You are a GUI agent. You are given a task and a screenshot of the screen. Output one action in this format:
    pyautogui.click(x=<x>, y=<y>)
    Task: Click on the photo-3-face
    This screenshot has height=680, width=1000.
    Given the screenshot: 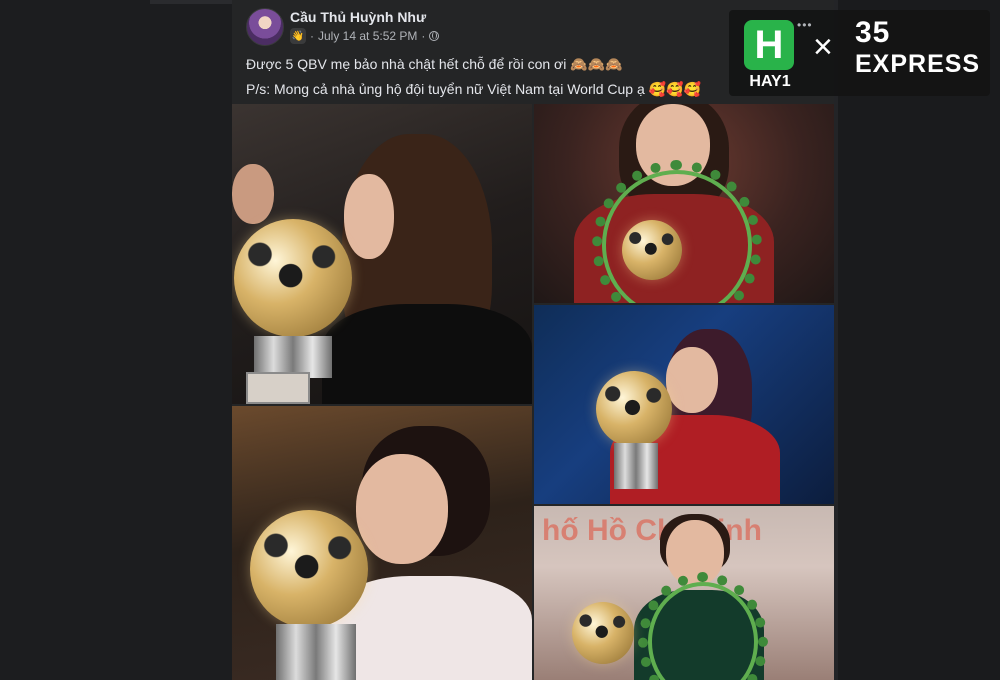 What is the action you would take?
    pyautogui.click(x=692, y=380)
    